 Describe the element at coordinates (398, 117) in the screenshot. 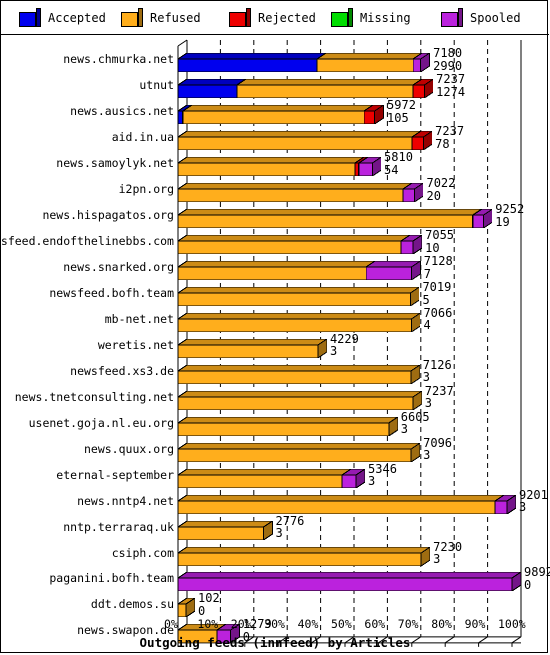

I see `bar-secondary-value: 105` at that location.